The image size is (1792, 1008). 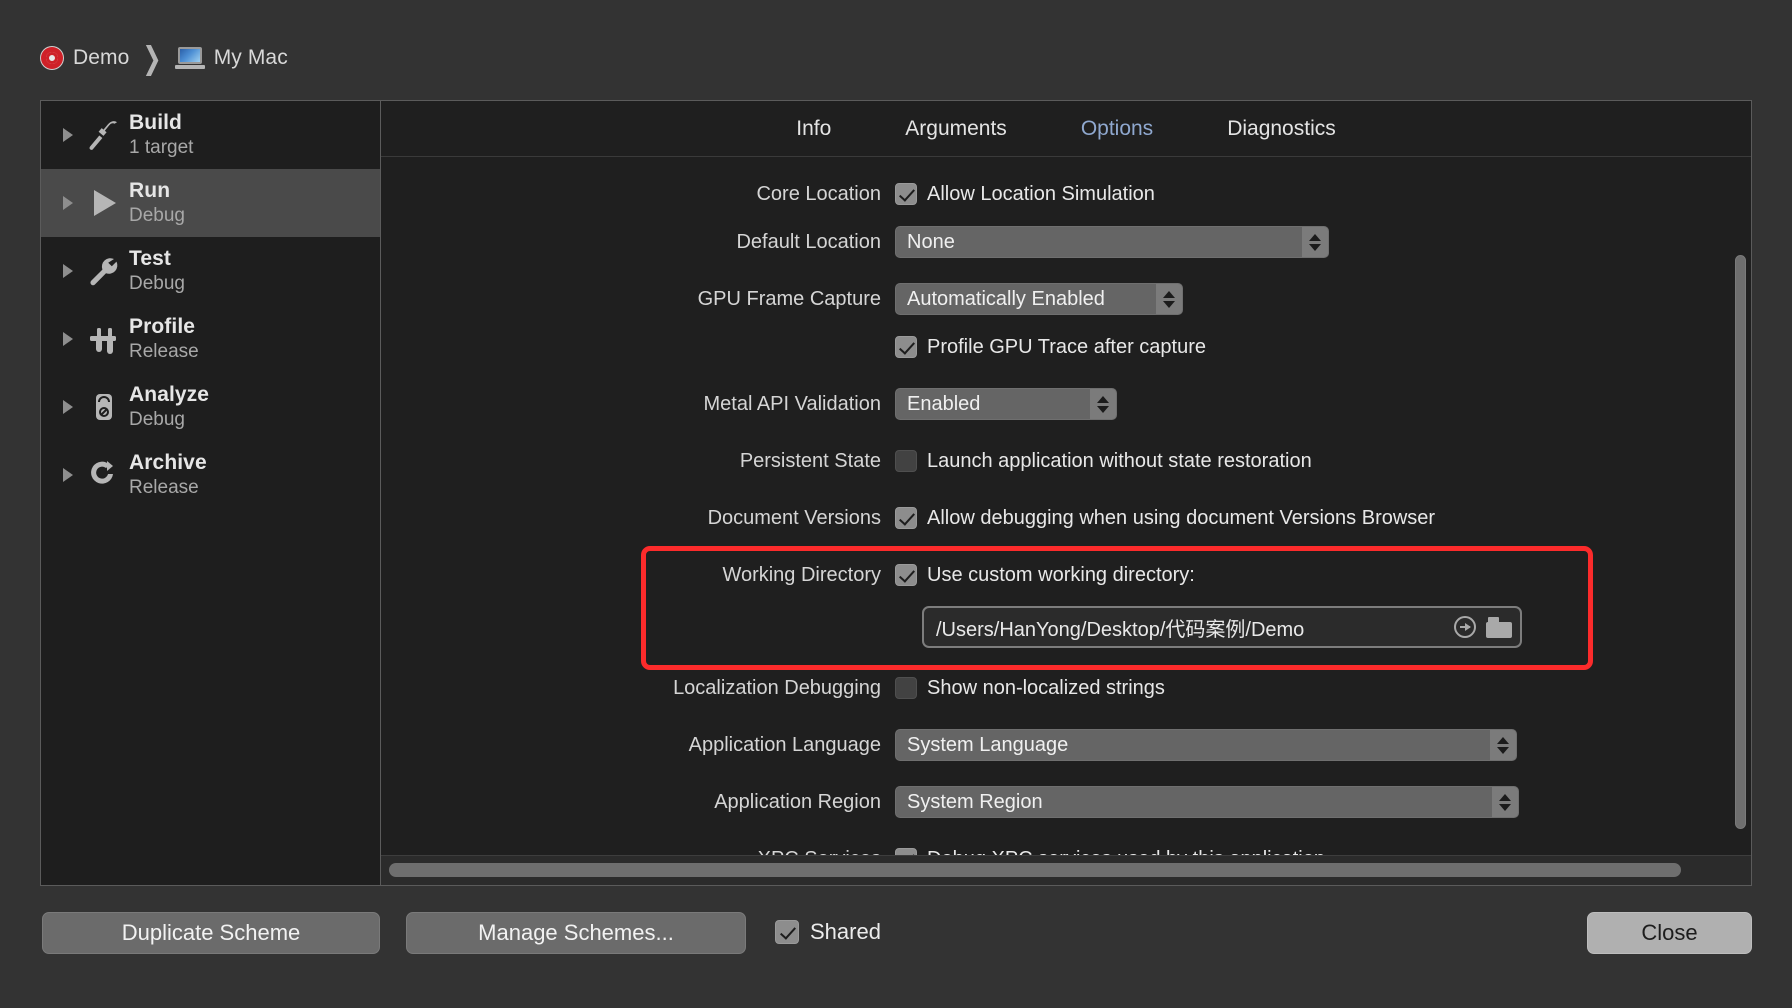 I want to click on row-application-region: Application Region System Region, so click(x=1066, y=802).